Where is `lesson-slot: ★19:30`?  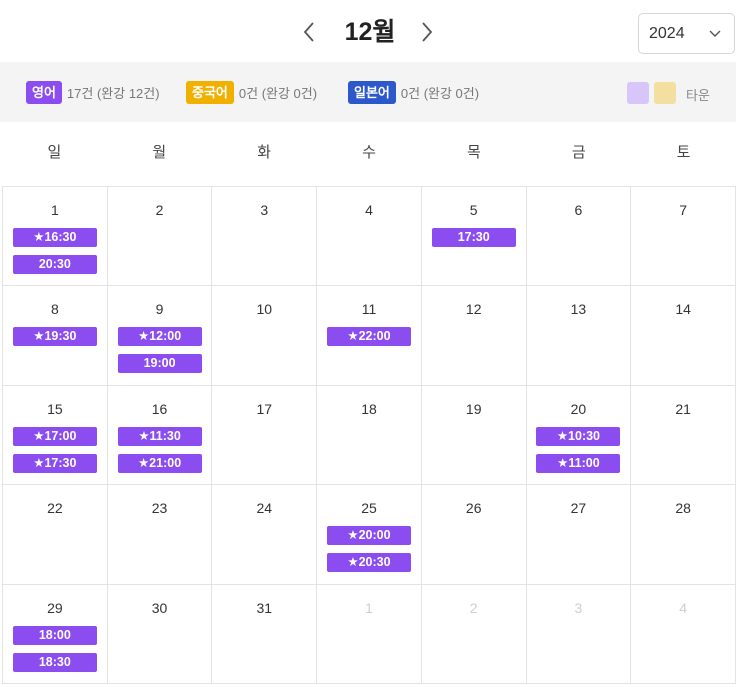 lesson-slot: ★19:30 is located at coordinates (54, 337).